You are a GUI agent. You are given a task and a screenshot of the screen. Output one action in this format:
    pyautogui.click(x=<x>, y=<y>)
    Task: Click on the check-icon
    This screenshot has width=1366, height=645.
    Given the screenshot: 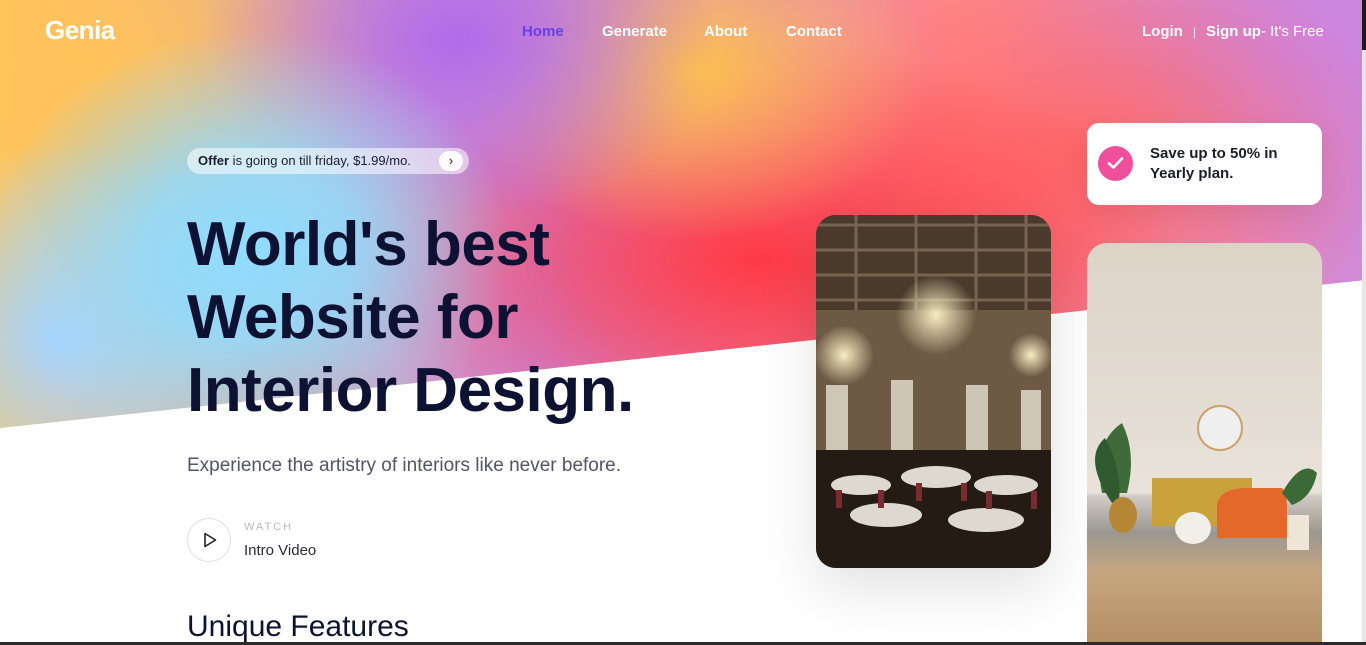 What is the action you would take?
    pyautogui.click(x=1115, y=163)
    